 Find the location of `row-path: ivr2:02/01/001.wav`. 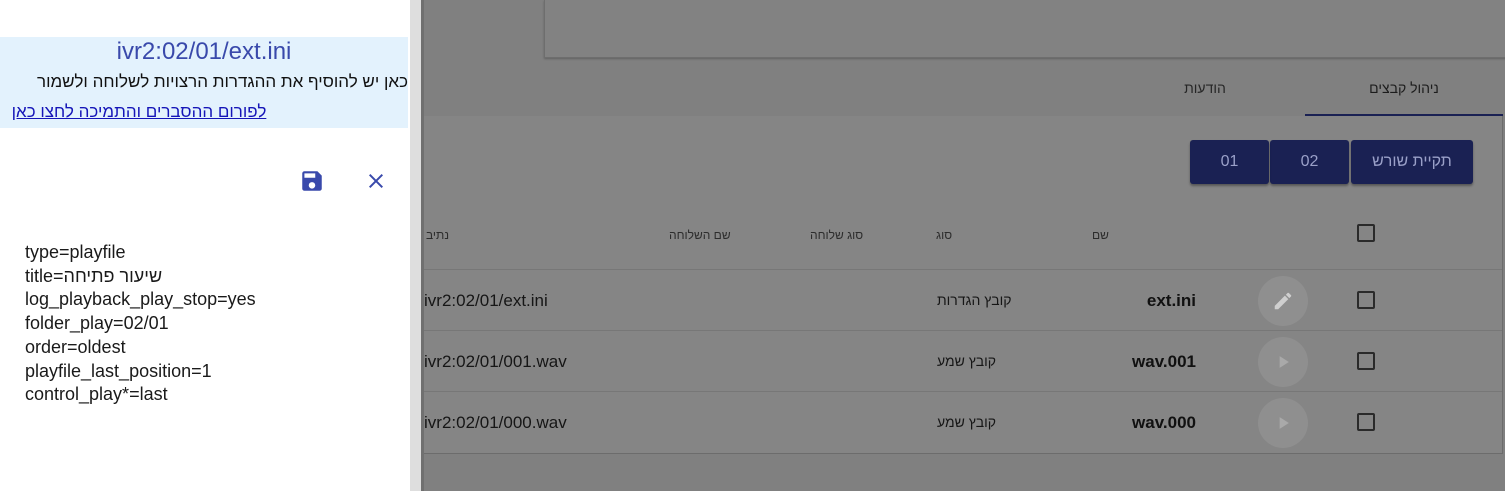

row-path: ivr2:02/01/001.wav is located at coordinates (495, 361).